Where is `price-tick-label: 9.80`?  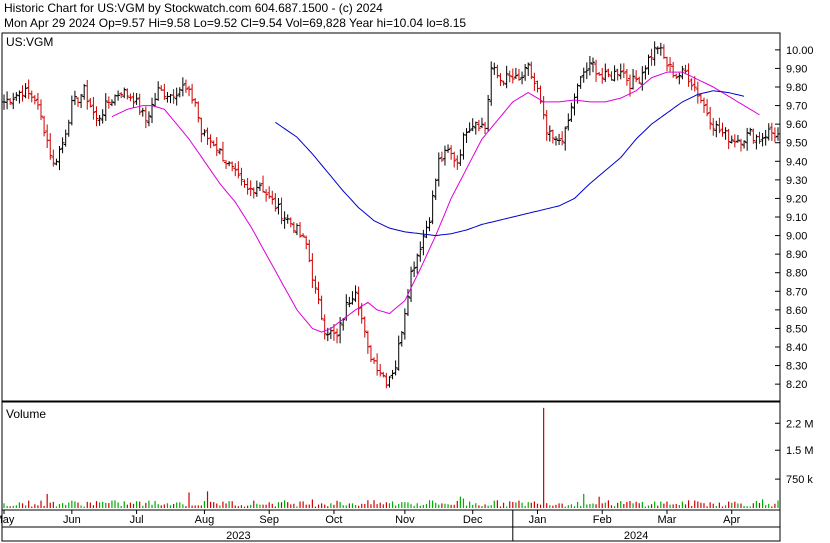 price-tick-label: 9.80 is located at coordinates (796, 88).